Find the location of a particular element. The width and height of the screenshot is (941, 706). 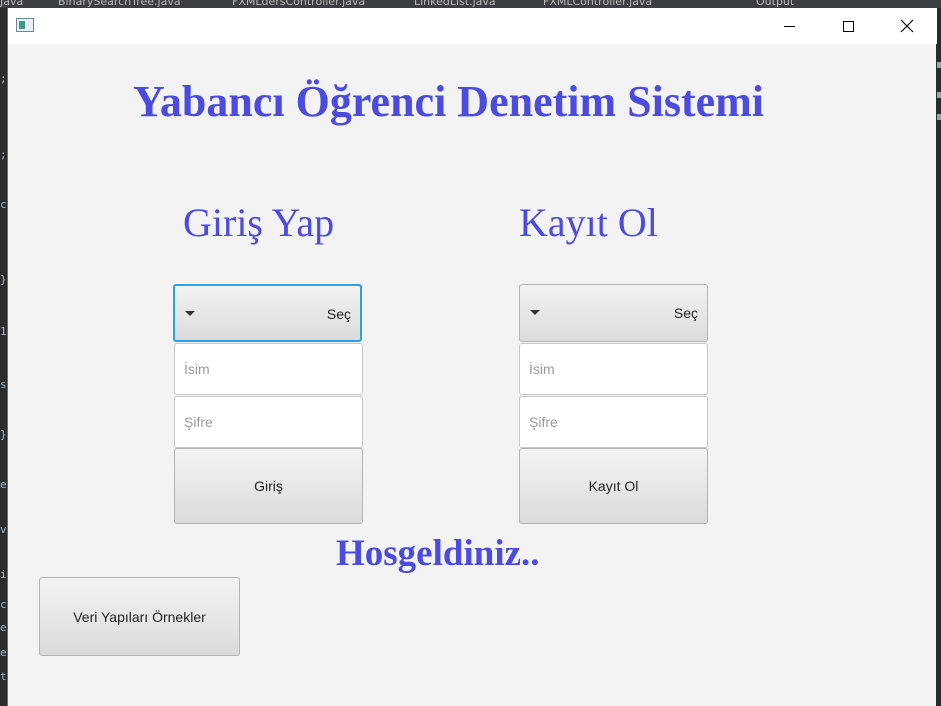

register-role-select: Seç is located at coordinates (613, 313).